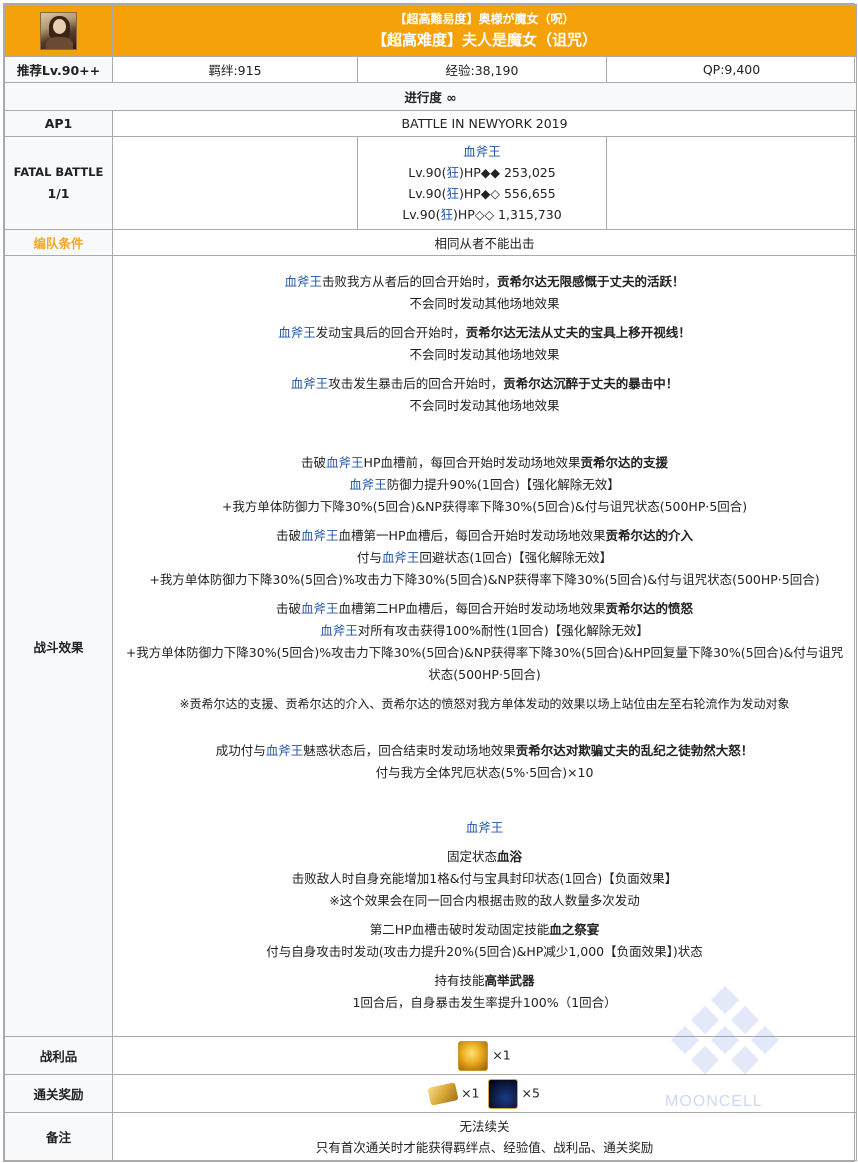  Describe the element at coordinates (58, 1093) in the screenshot. I see `rewards-label: 通关奖励` at that location.